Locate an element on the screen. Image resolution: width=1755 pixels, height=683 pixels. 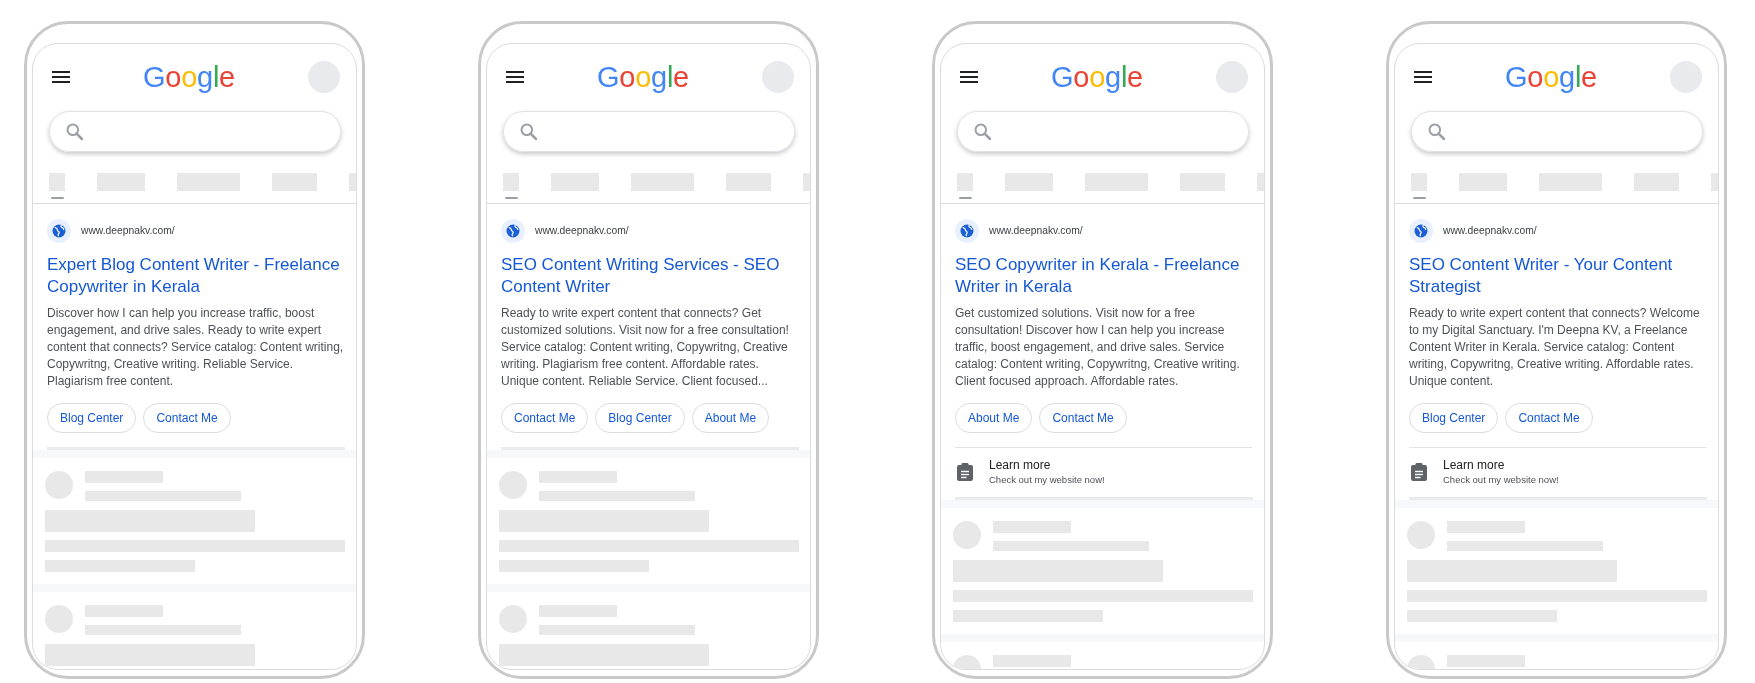
result-title: SEO Copywriter in Kerala - Freelance Writer in Kerala is located at coordinates (1103, 276).